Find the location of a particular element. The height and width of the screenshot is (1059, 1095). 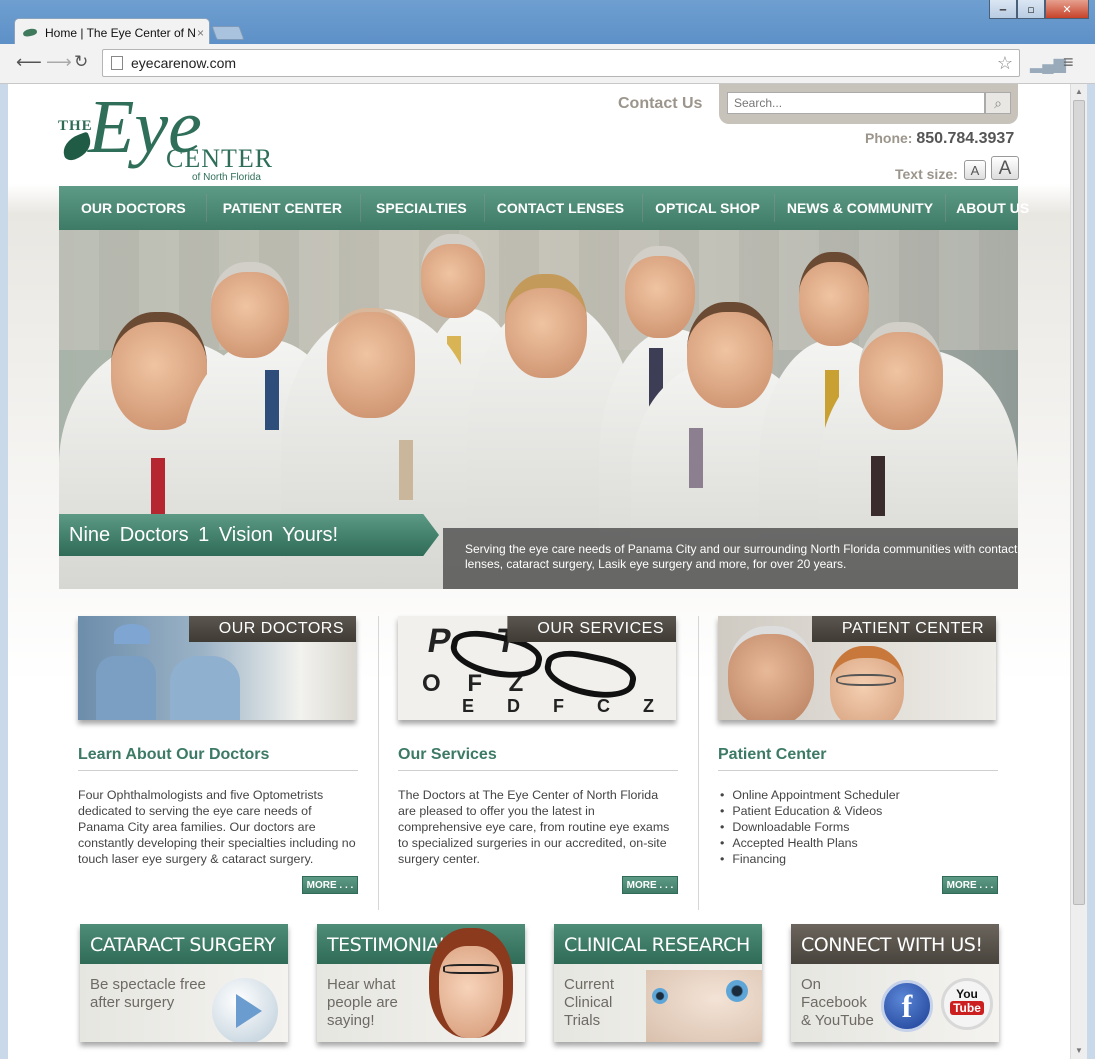

promo-line: & YouTube is located at coordinates (837, 1020).